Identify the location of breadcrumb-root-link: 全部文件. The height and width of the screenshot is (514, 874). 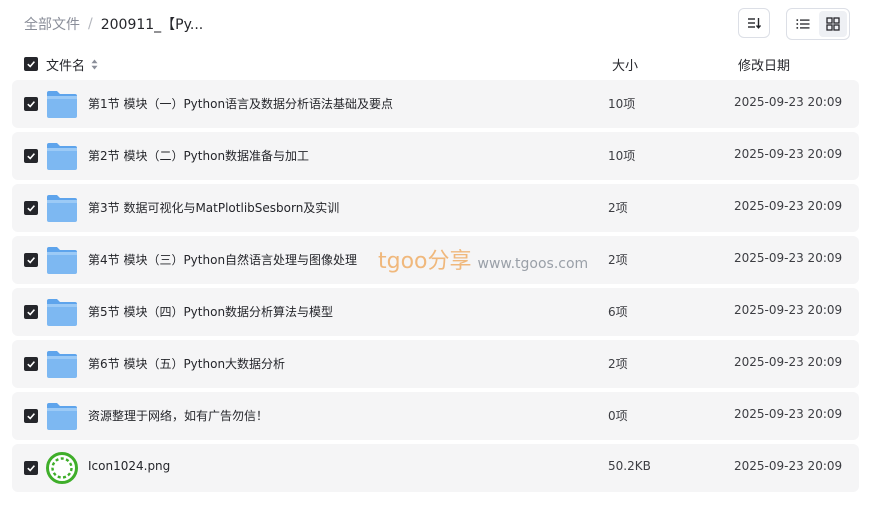
(52, 24).